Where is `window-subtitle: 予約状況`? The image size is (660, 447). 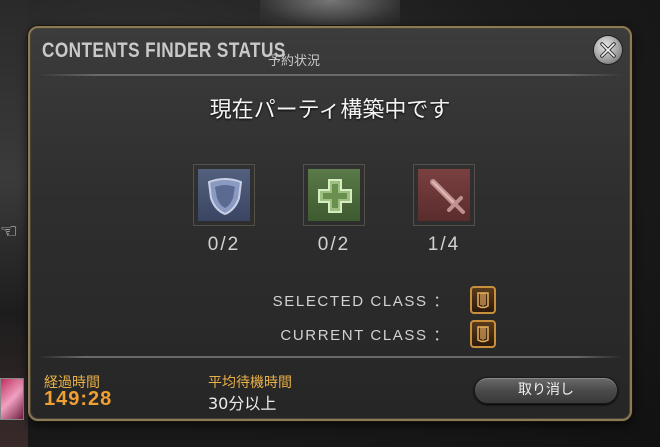
window-subtitle: 予約状況 is located at coordinates (294, 61).